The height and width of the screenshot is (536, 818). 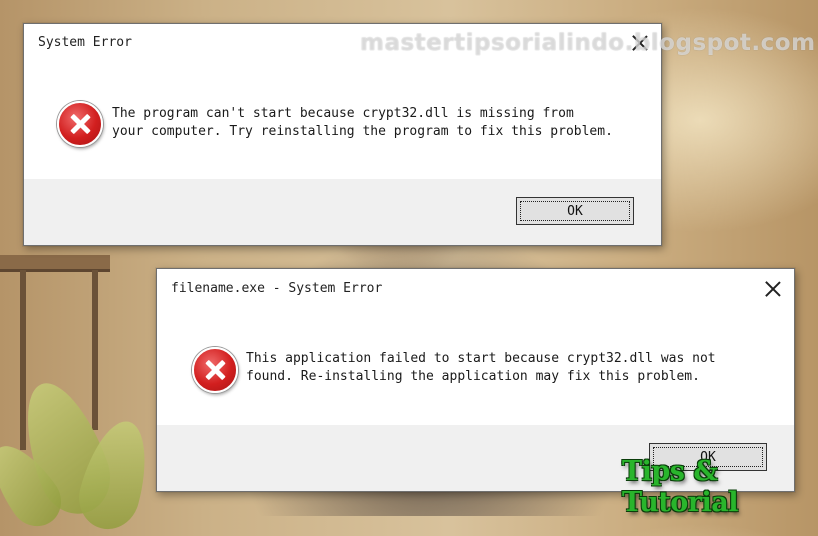 I want to click on watermark-text: mastertipsorialindo.blogspot.com, so click(x=588, y=43).